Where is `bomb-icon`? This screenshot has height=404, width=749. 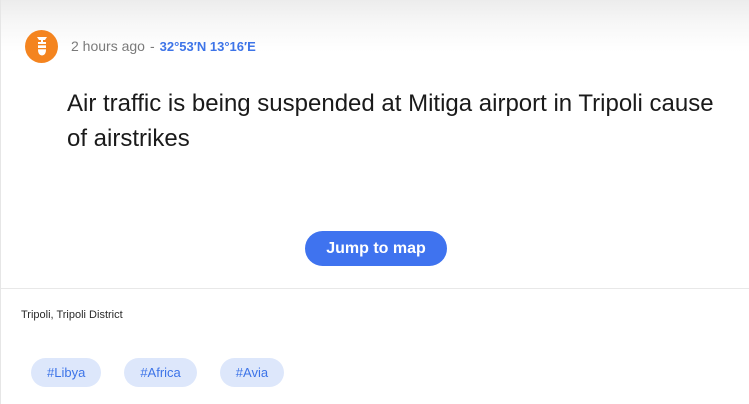
bomb-icon is located at coordinates (41, 46).